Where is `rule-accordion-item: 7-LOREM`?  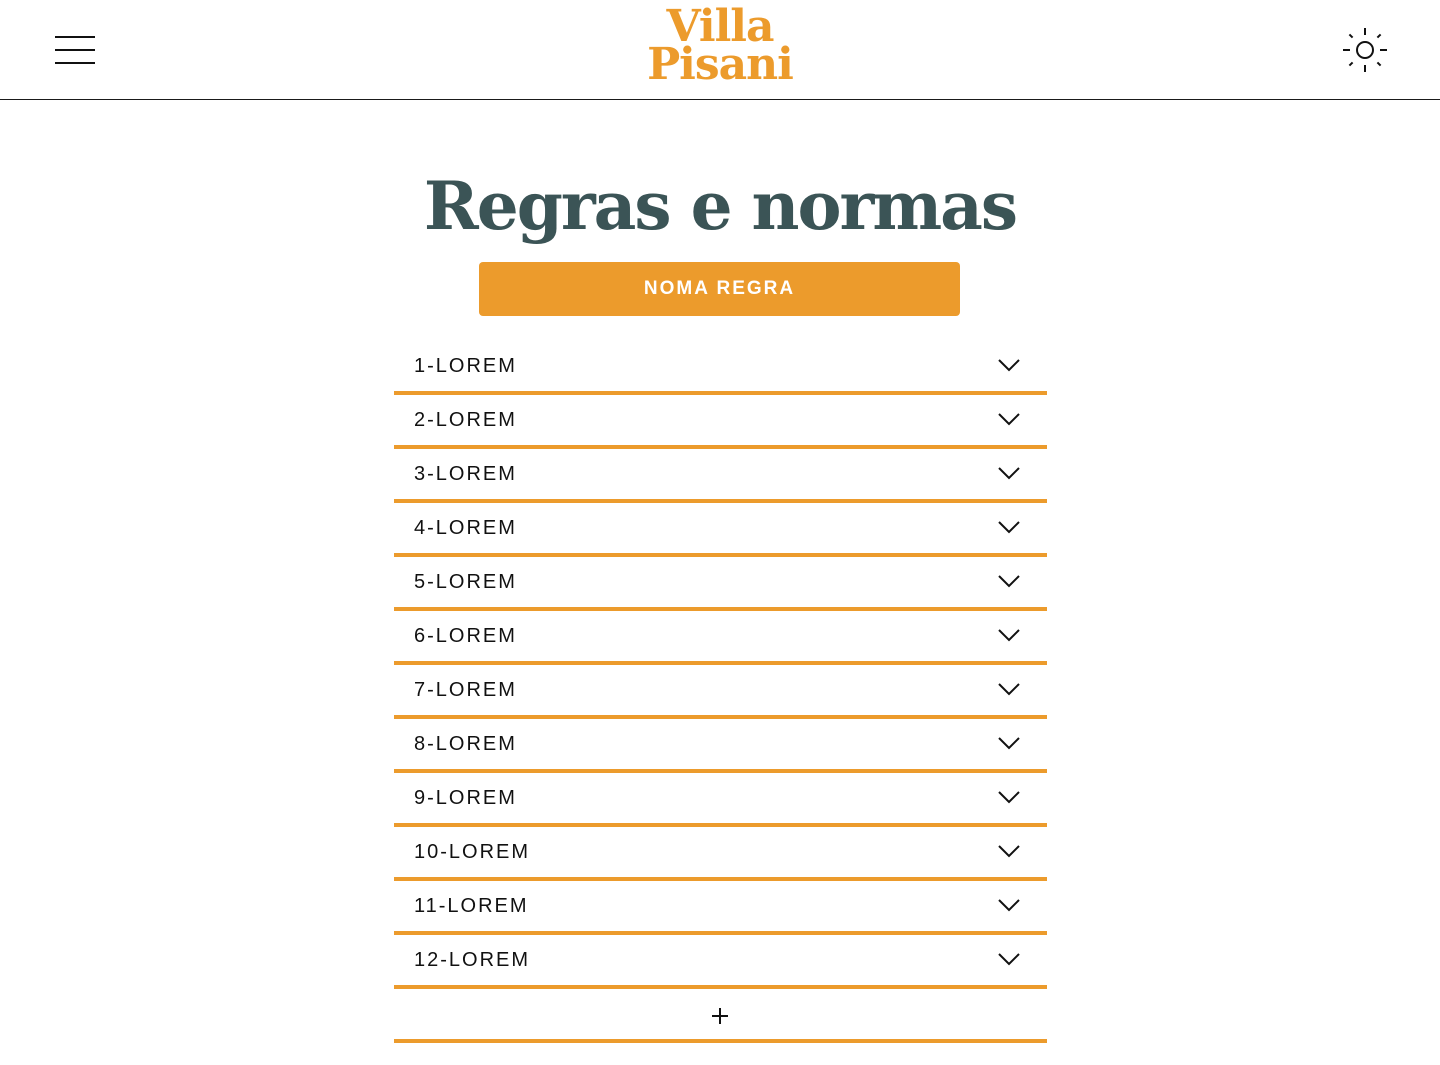
rule-accordion-item: 7-LOREM is located at coordinates (720, 692).